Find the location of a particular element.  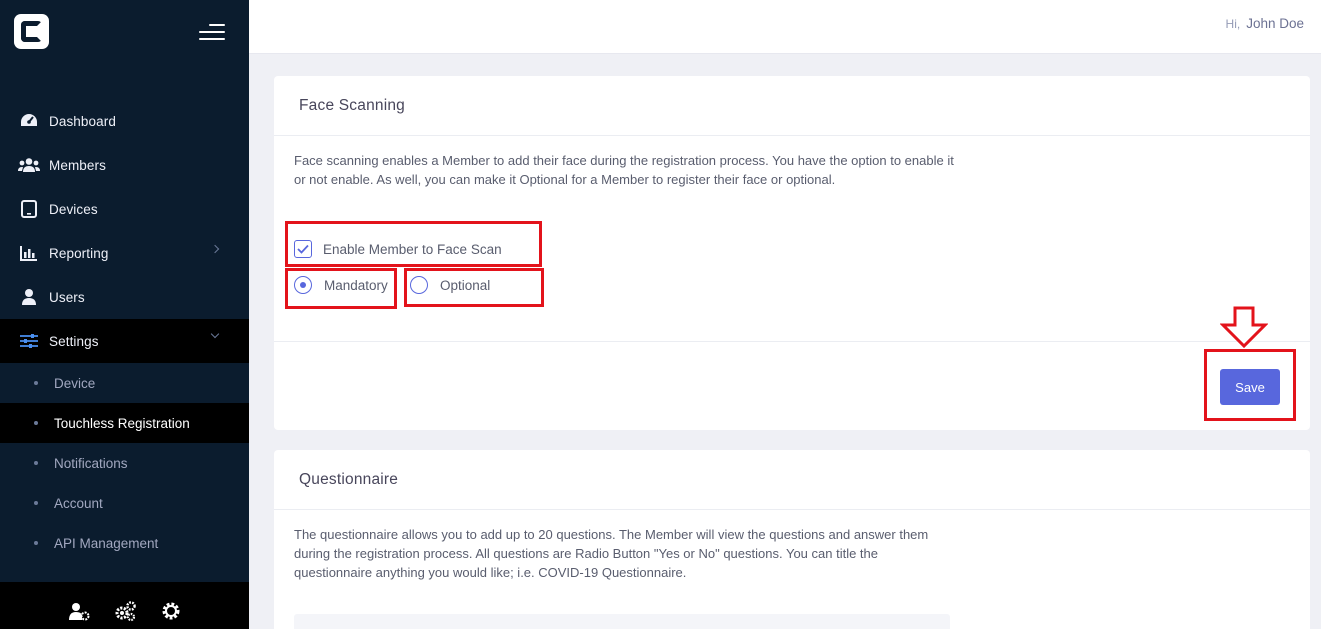

sidebar-subitem-account: Account is located at coordinates (124, 503).